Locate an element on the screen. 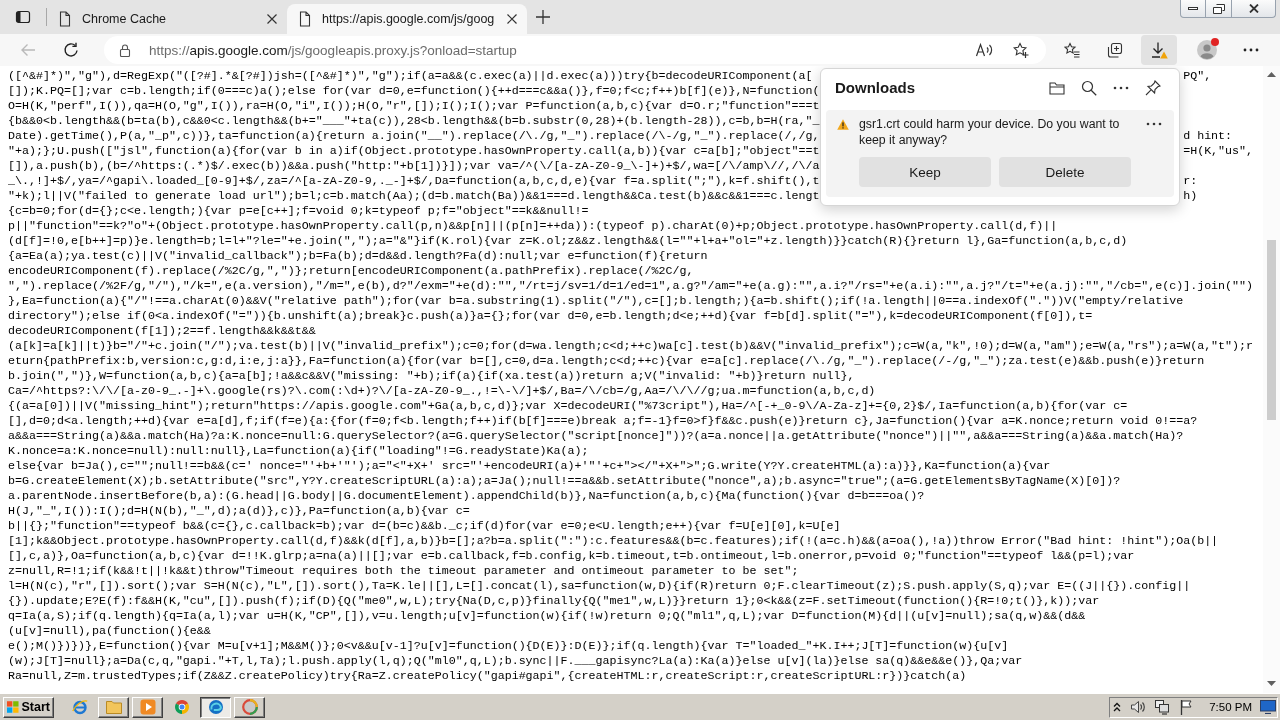 This screenshot has width=1280, height=720. close-button is located at coordinates (1254, 9).